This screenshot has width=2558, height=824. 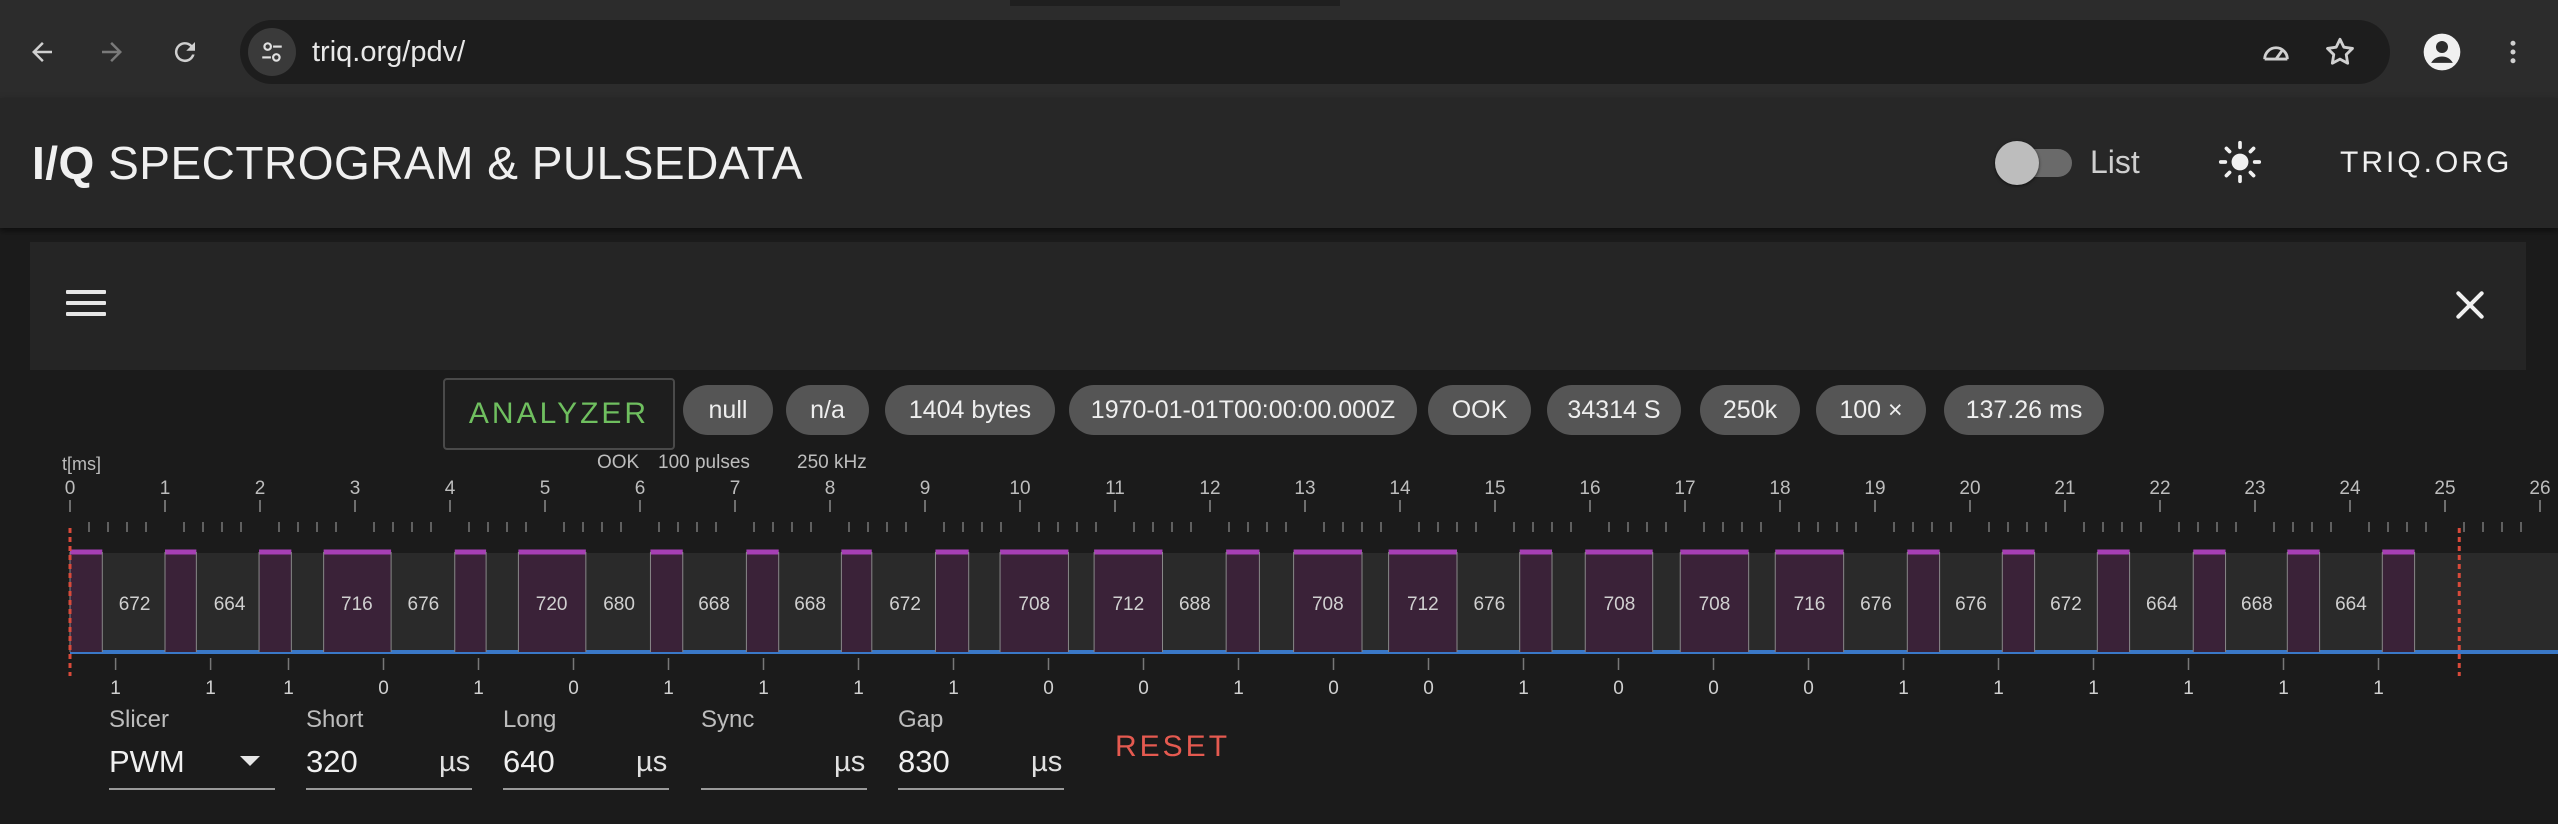 I want to click on forward-button, so click(x=112, y=52).